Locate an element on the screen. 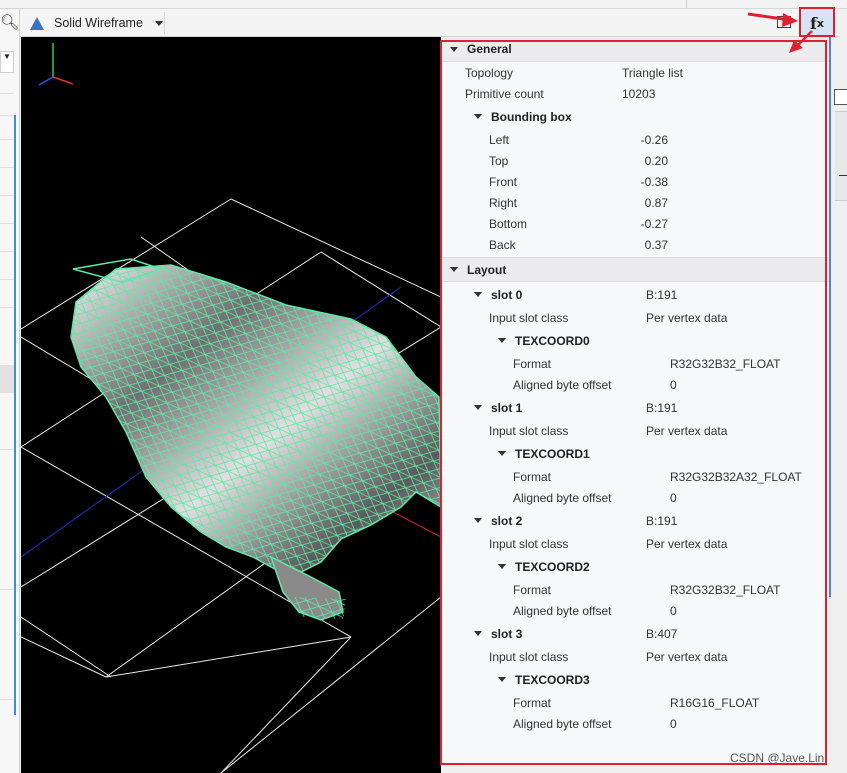  panel-tab-icon is located at coordinates (840, 97).